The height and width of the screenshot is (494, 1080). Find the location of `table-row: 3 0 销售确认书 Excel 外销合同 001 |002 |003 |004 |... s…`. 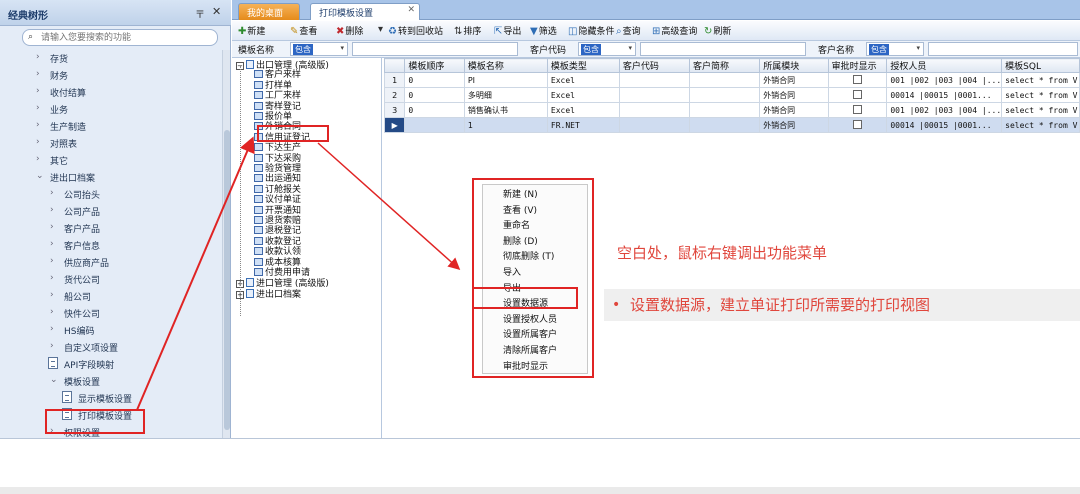

table-row: 3 0 销售确认书 Excel 外销合同 001 |002 |003 |004 |... s… is located at coordinates (731, 110).